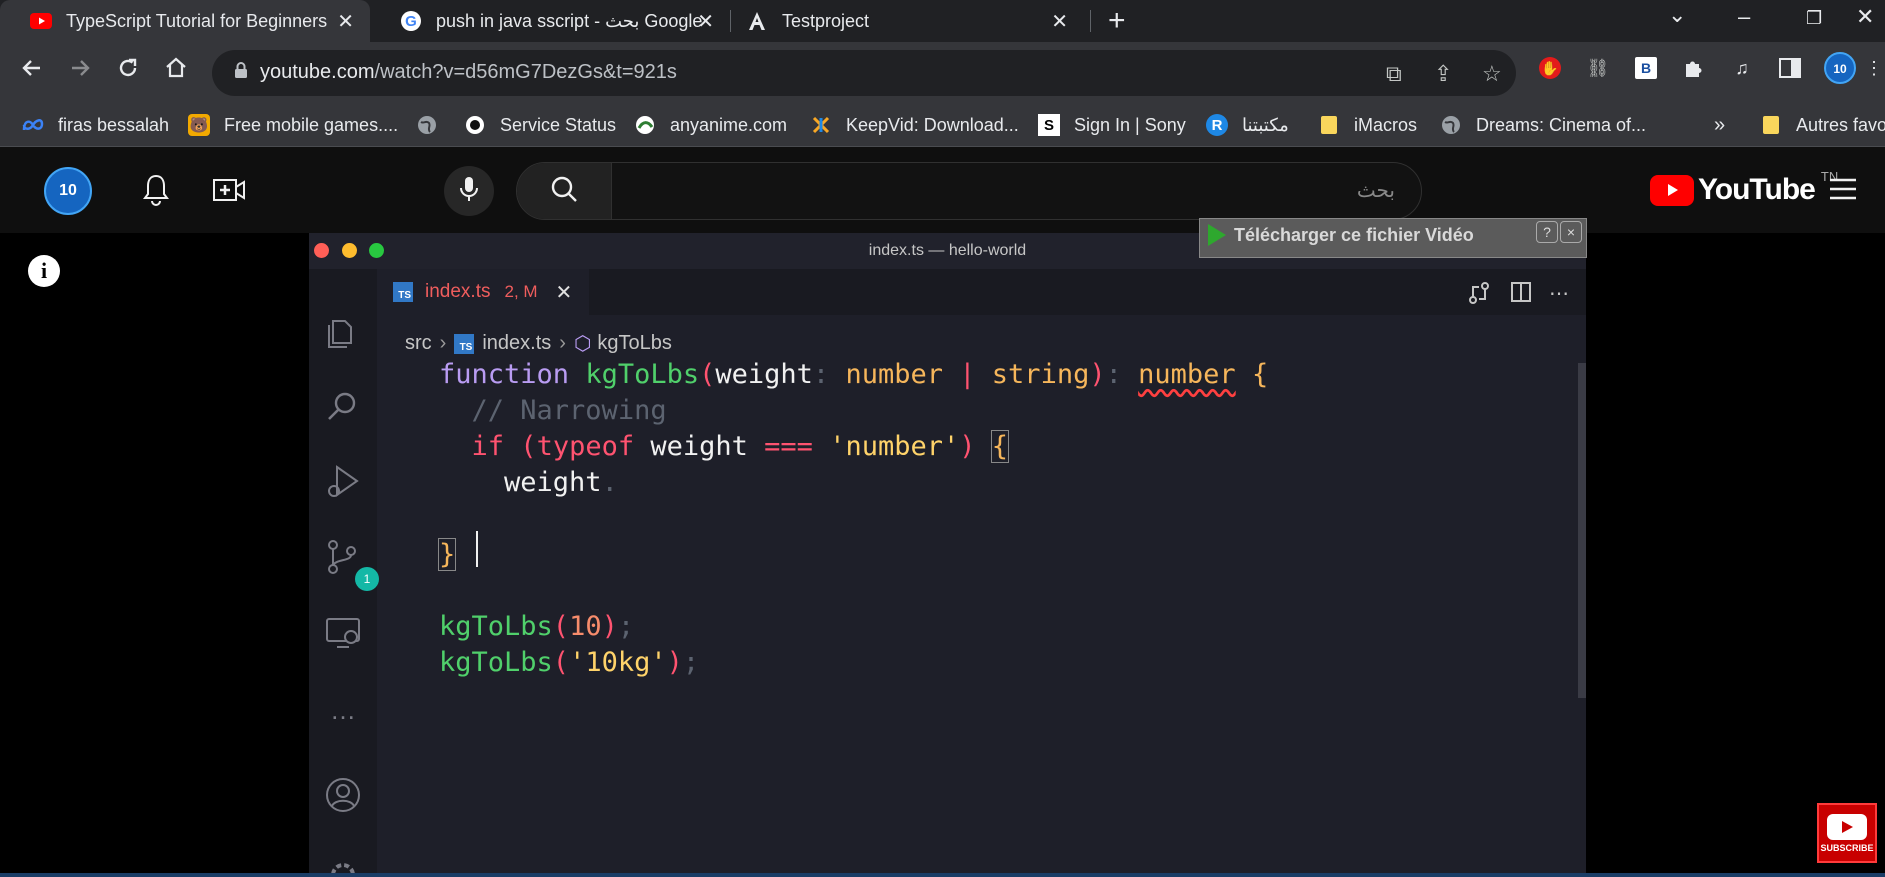  I want to click on svg-text: B, so click(1646, 68).